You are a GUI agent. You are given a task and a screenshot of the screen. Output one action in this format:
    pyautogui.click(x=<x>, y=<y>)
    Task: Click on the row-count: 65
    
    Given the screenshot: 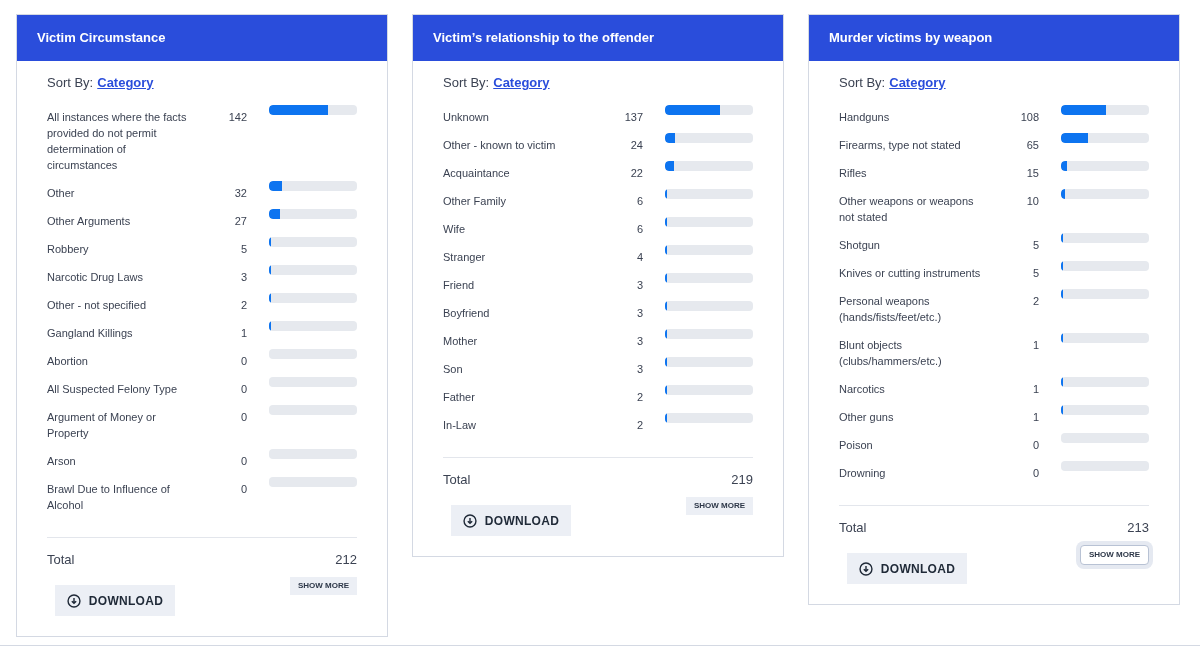 What is the action you would take?
    pyautogui.click(x=1032, y=145)
    